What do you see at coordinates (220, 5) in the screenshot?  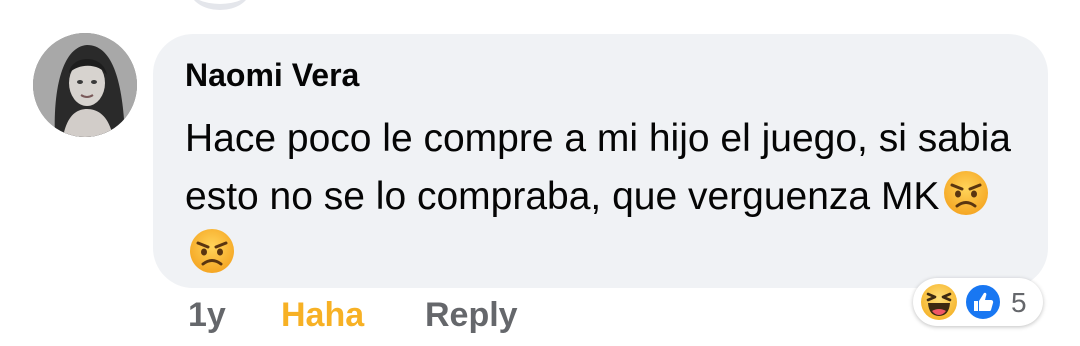 I see `previous-thread-connector` at bounding box center [220, 5].